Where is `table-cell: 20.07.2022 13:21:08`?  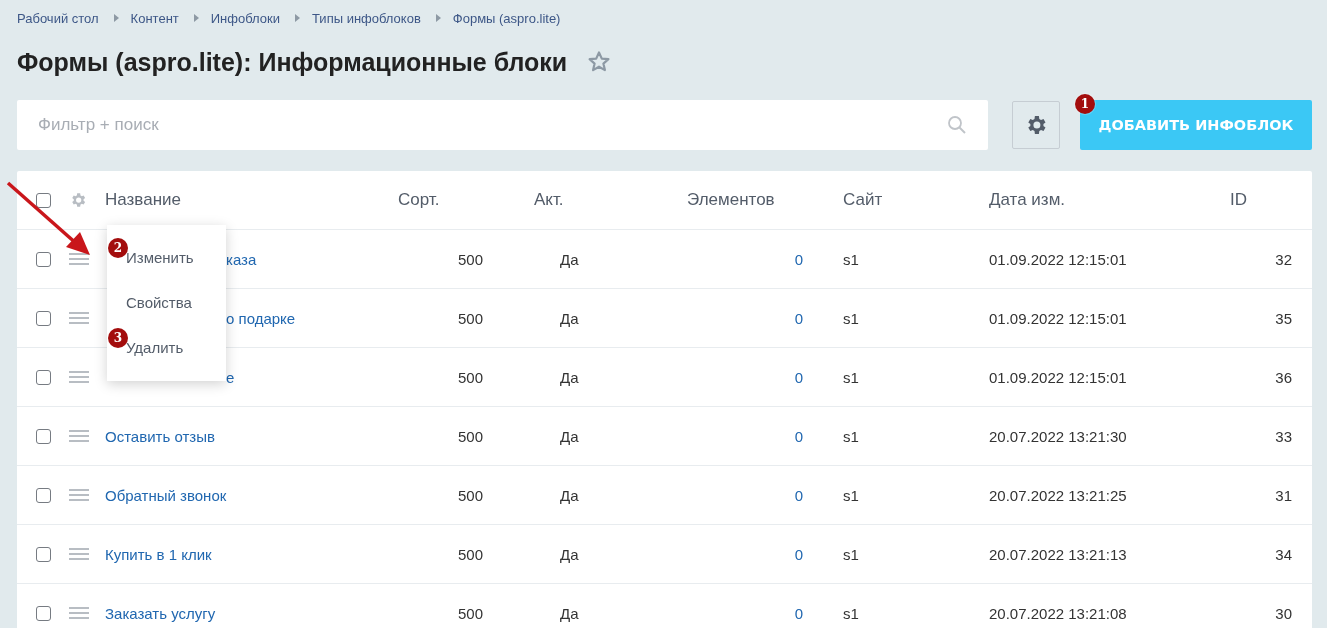 table-cell: 20.07.2022 13:21:08 is located at coordinates (1058, 613).